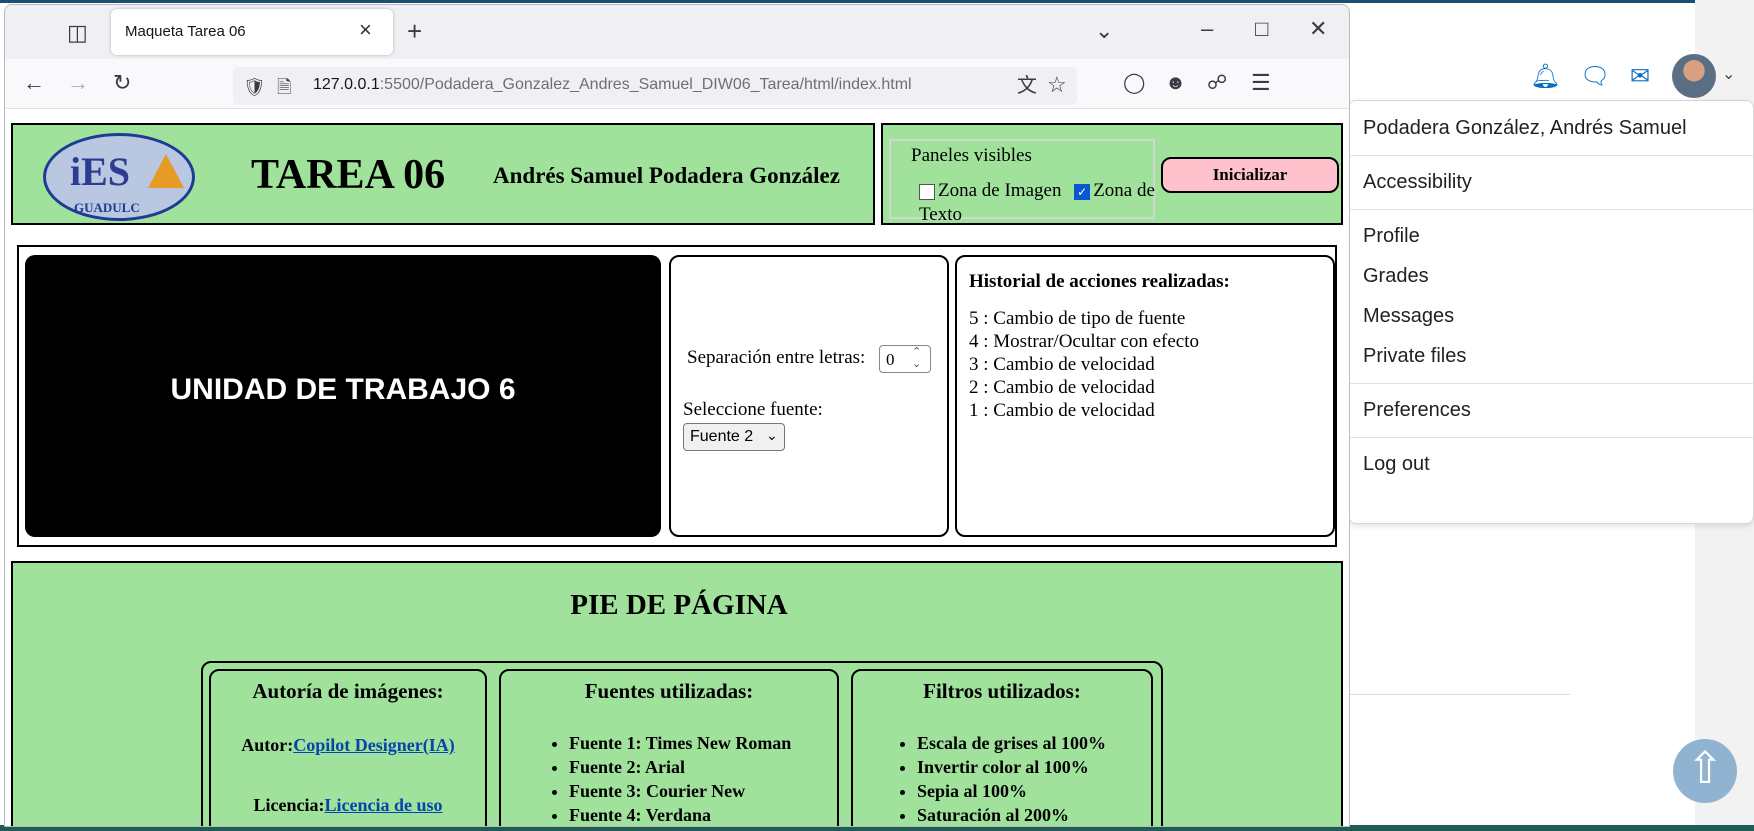 This screenshot has width=1754, height=831. Describe the element at coordinates (343, 396) in the screenshot. I see `image-zone-panel: UNIDAD DE TRABAJO 6` at that location.